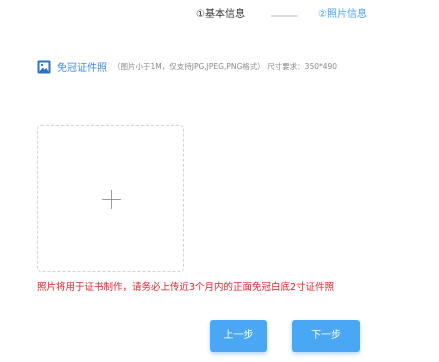  I want to click on step-indicator: ①基本信息 ②照片信息, so click(219, 15).